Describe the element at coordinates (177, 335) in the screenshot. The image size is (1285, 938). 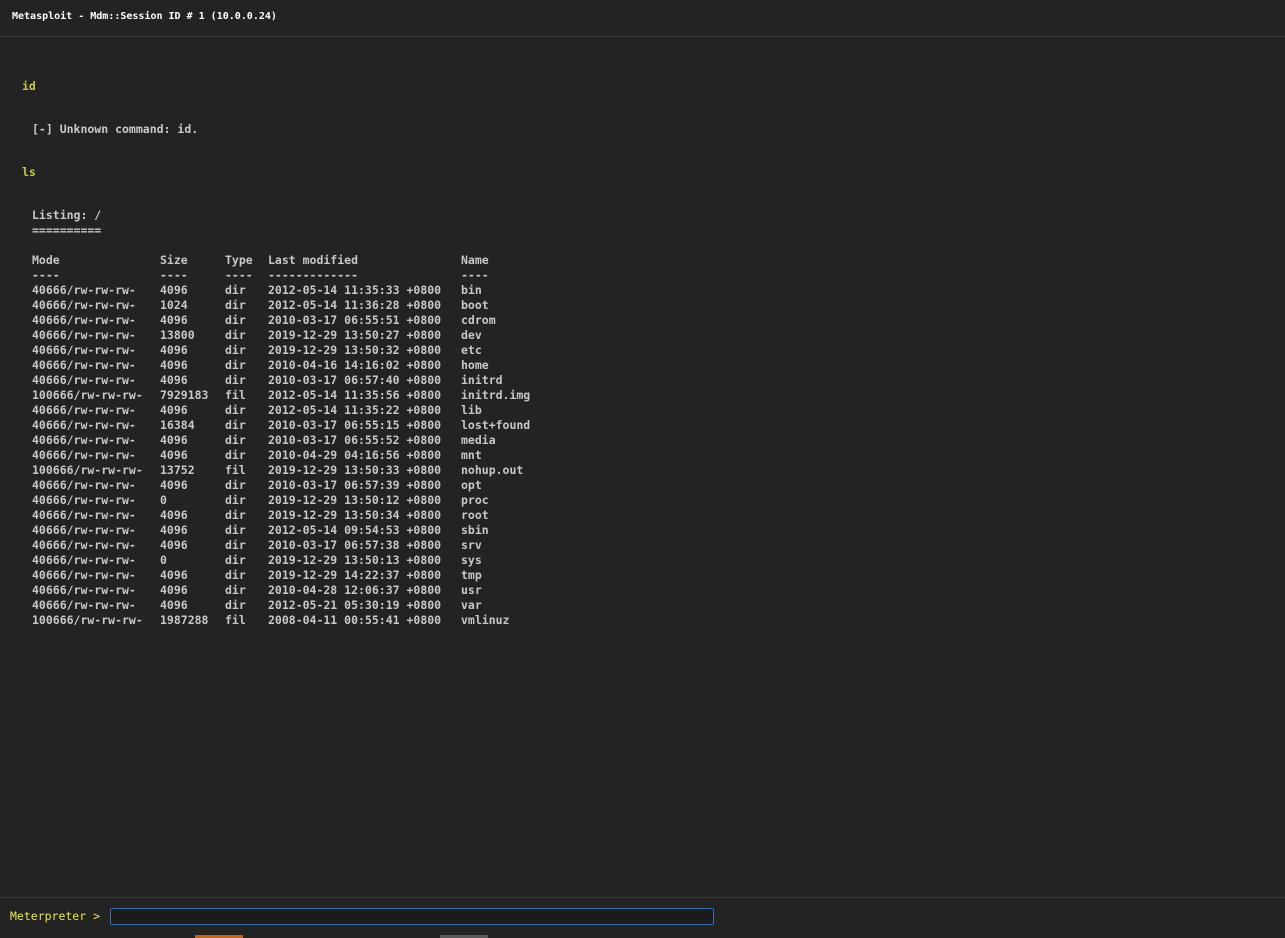
I see `row-size: 13800` at that location.